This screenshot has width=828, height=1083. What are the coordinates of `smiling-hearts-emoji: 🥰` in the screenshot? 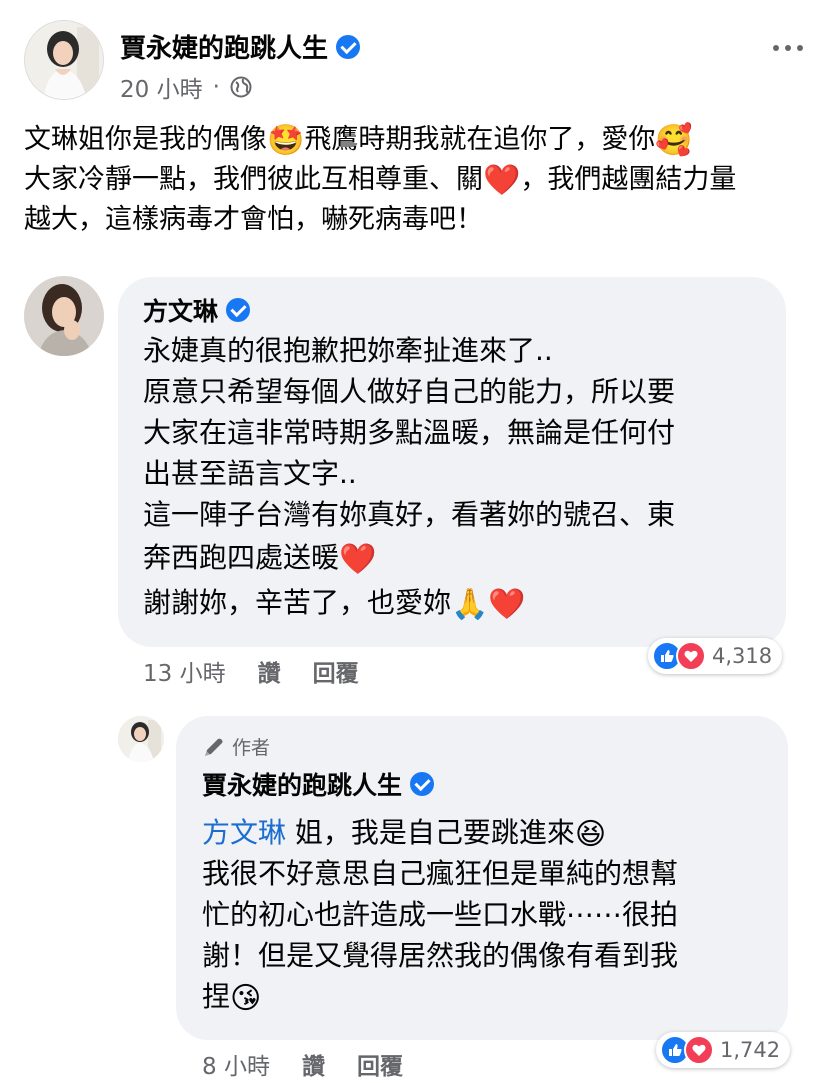 It's located at (674, 140).